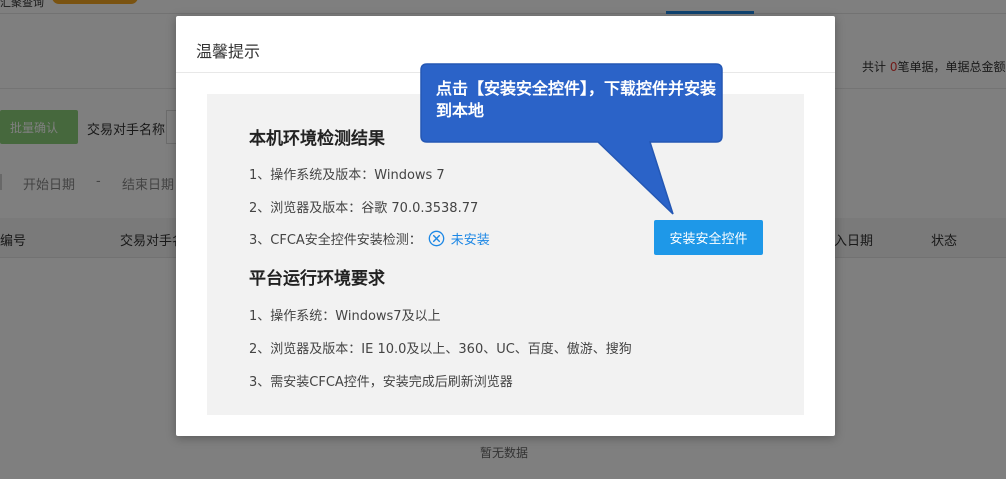 This screenshot has width=1006, height=479. I want to click on install-security-control-button: 安装安全控件, so click(708, 237).